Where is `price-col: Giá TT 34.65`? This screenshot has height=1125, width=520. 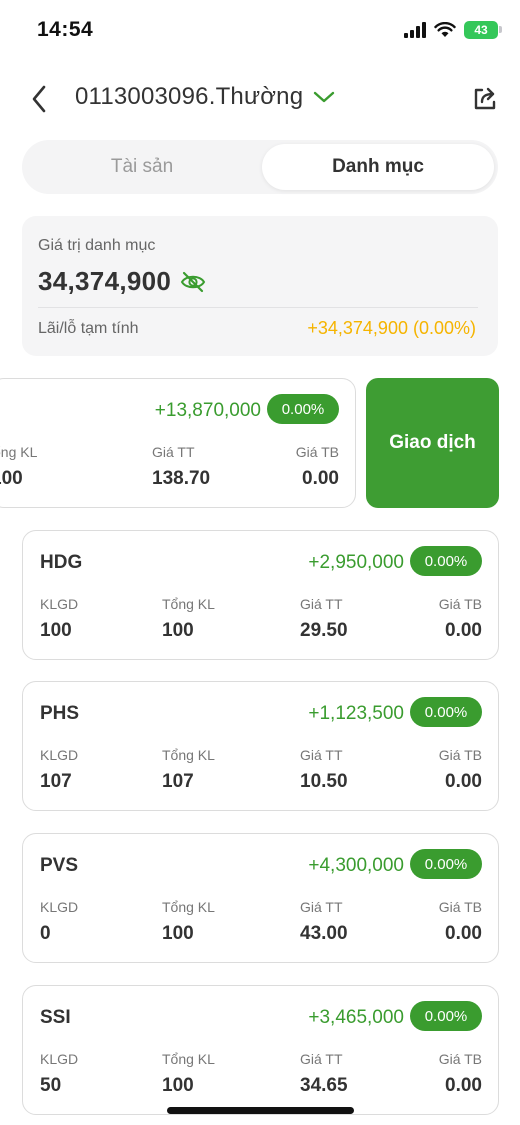
price-col: Giá TT 34.65 is located at coordinates (324, 1074).